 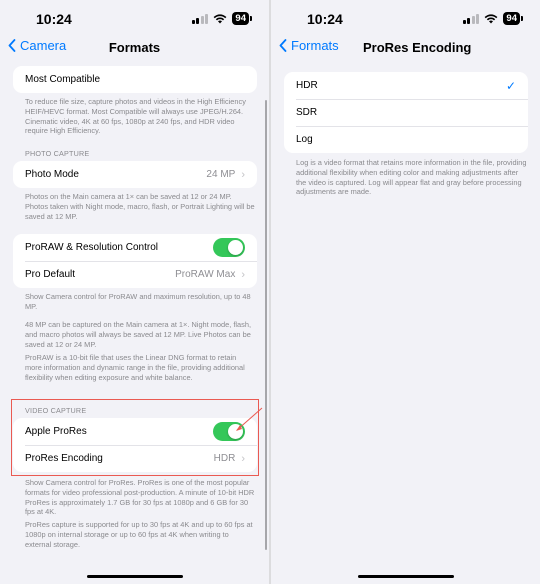 I want to click on option-sdr: SDR, so click(x=406, y=112).